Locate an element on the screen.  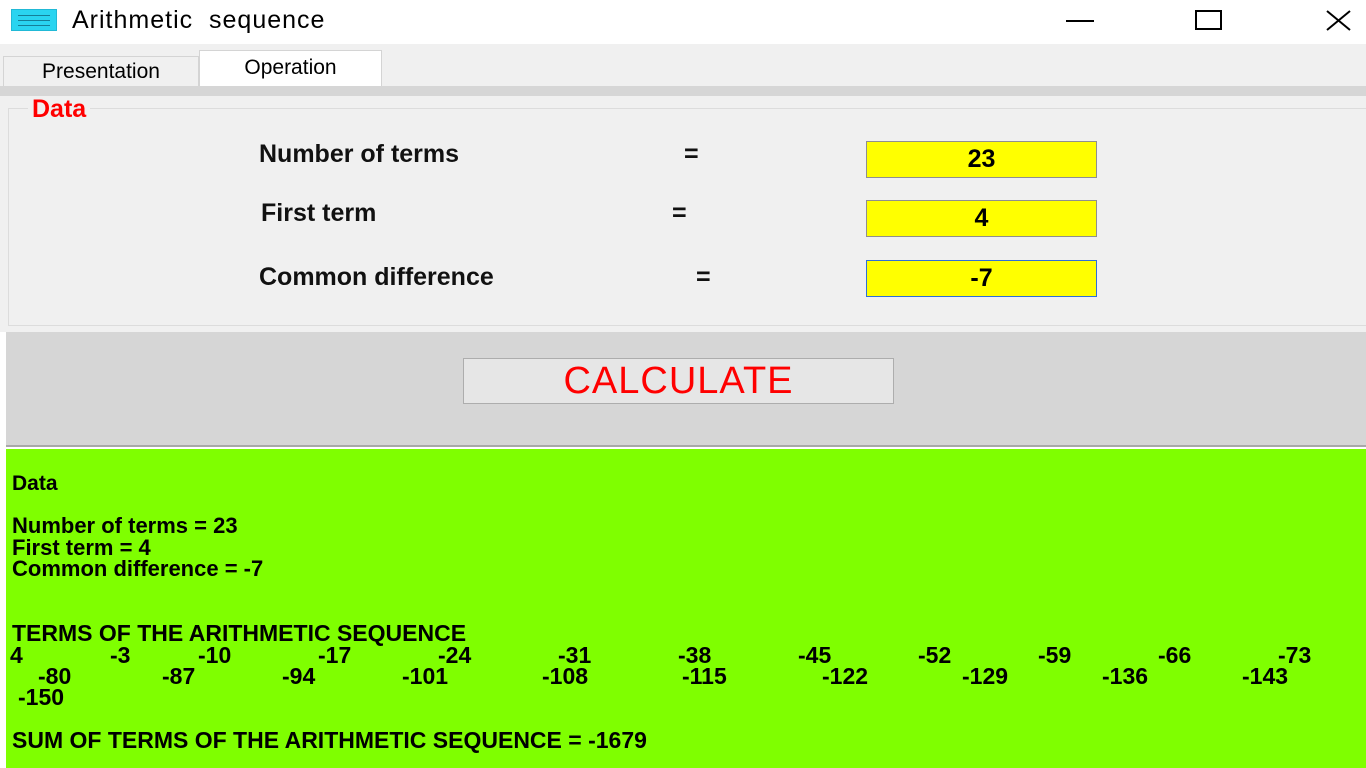
data-group-legend: Data is located at coordinates (59, 109).